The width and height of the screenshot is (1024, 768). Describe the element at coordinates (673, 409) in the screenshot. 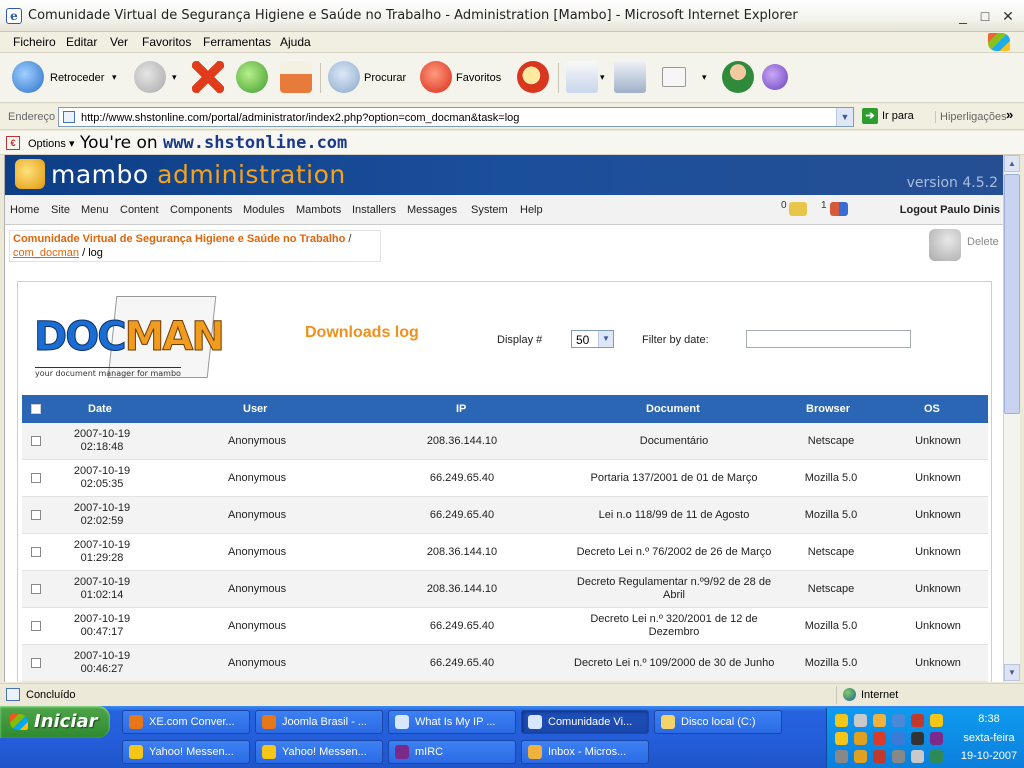

I see `column-document: Document` at that location.